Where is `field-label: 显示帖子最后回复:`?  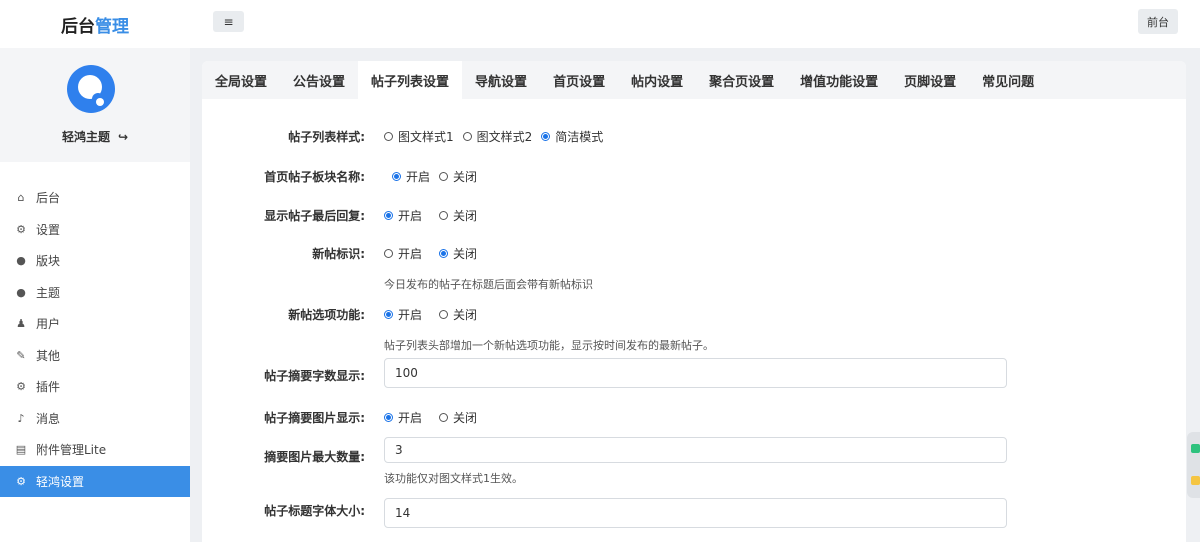
field-label: 显示帖子最后回复: is located at coordinates (314, 216).